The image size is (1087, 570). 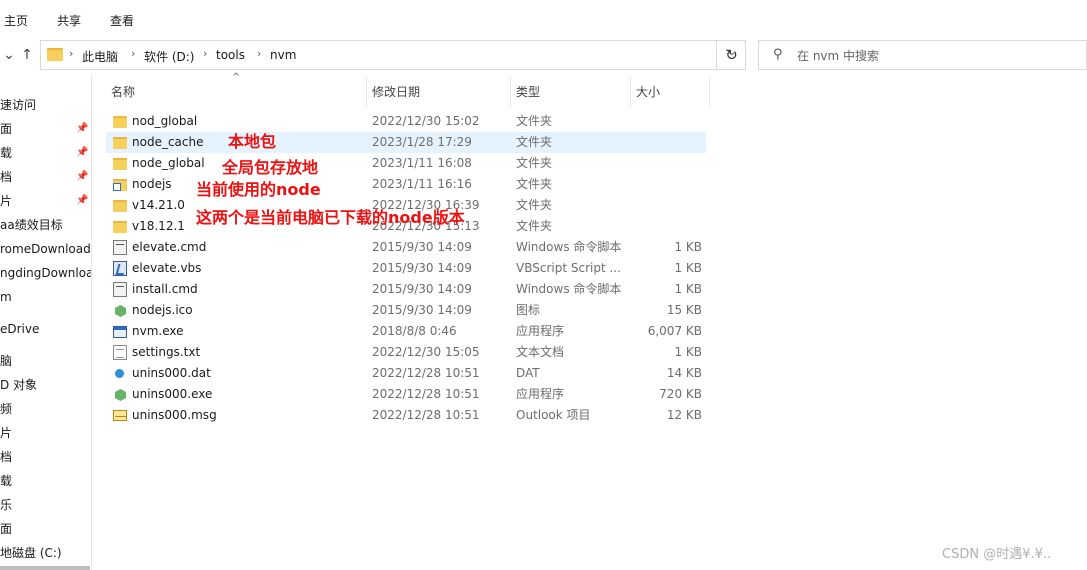 What do you see at coordinates (158, 331) in the screenshot?
I see `file-name: nvm.exe` at bounding box center [158, 331].